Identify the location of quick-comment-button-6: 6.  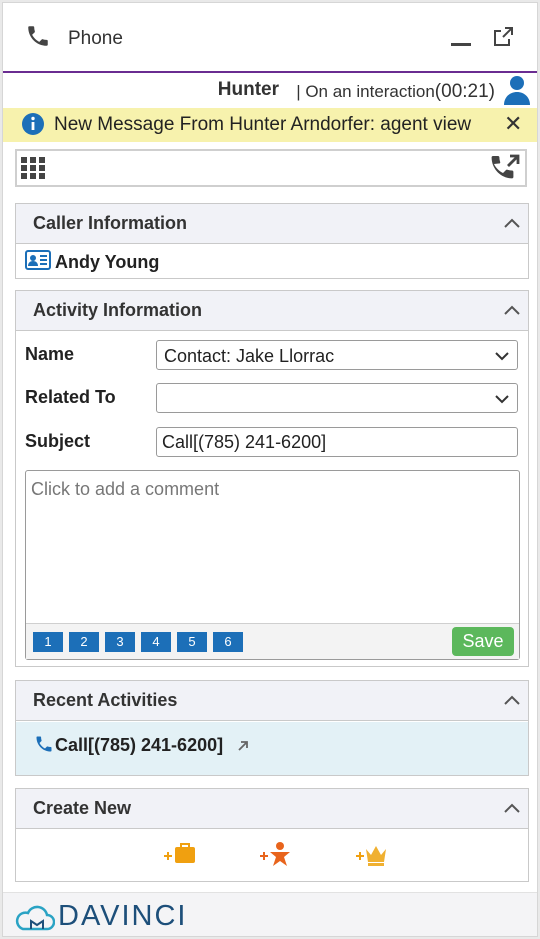
(228, 642).